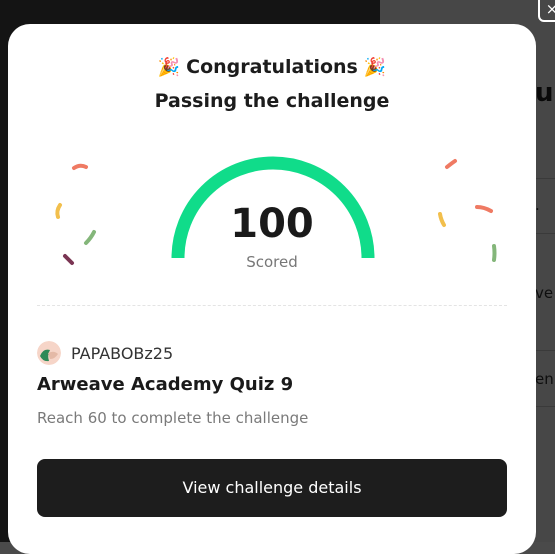 This screenshot has height=554, width=555. What do you see at coordinates (546, 11) in the screenshot?
I see `close-icon: ×` at bounding box center [546, 11].